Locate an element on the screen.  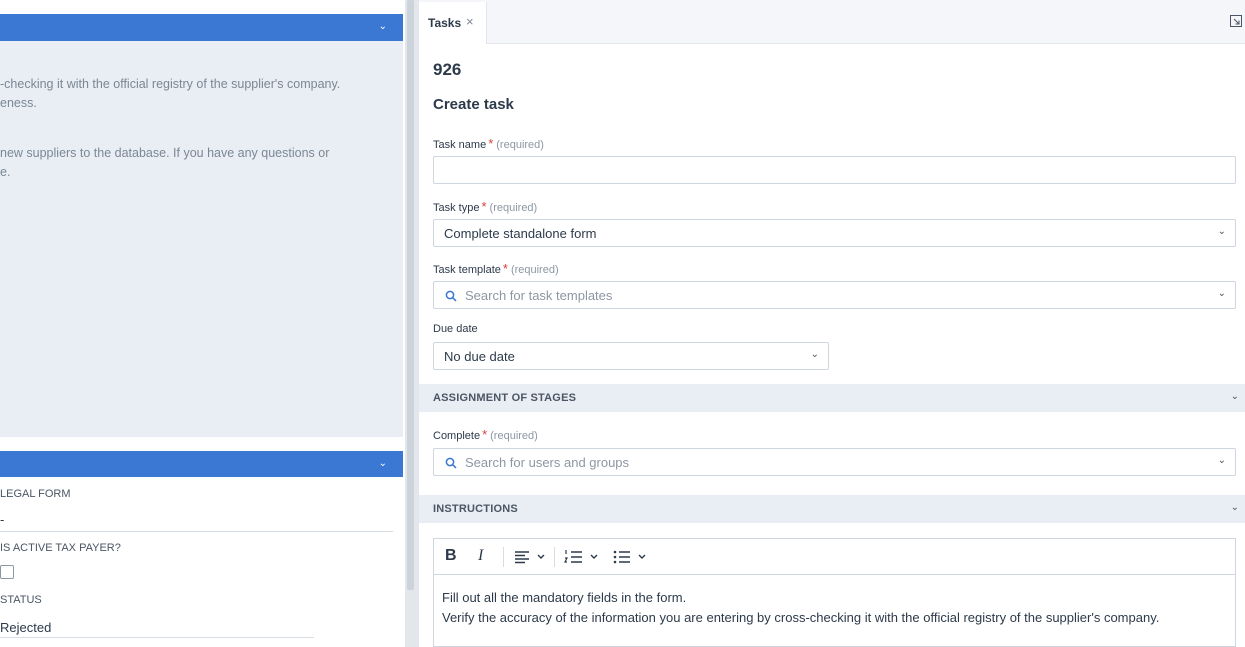
scrollbar-thumb is located at coordinates (410, 295).